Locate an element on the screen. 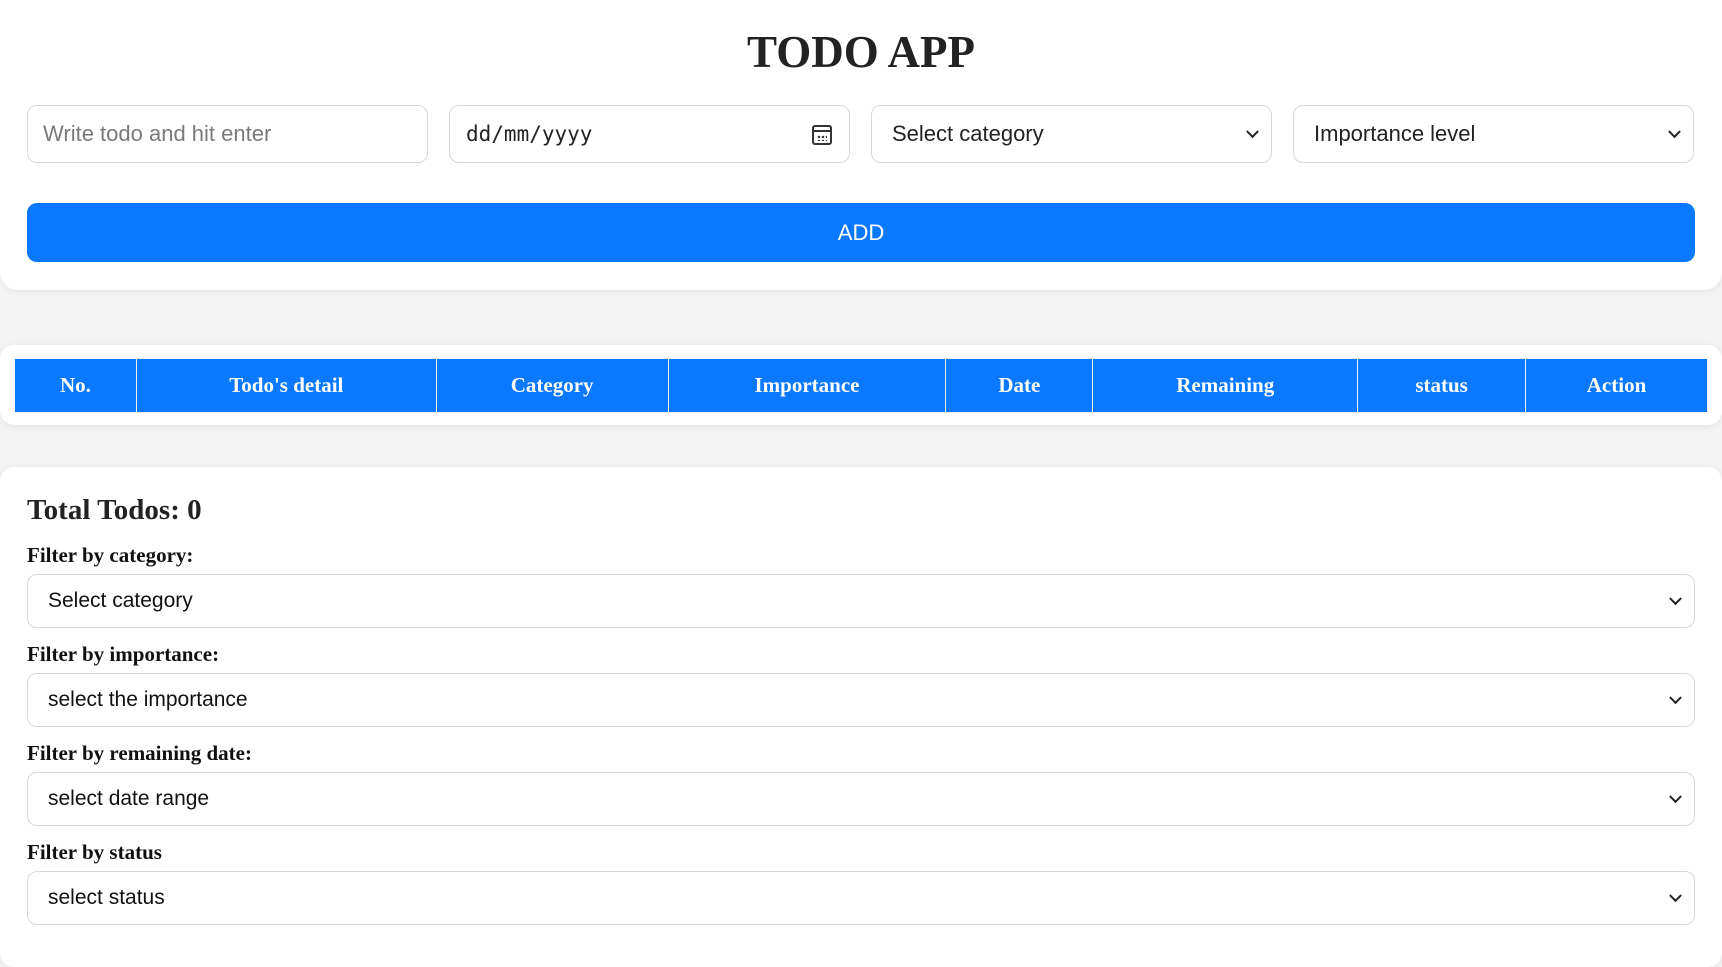 The height and width of the screenshot is (967, 1722). filter-status-value: select status is located at coordinates (106, 897).